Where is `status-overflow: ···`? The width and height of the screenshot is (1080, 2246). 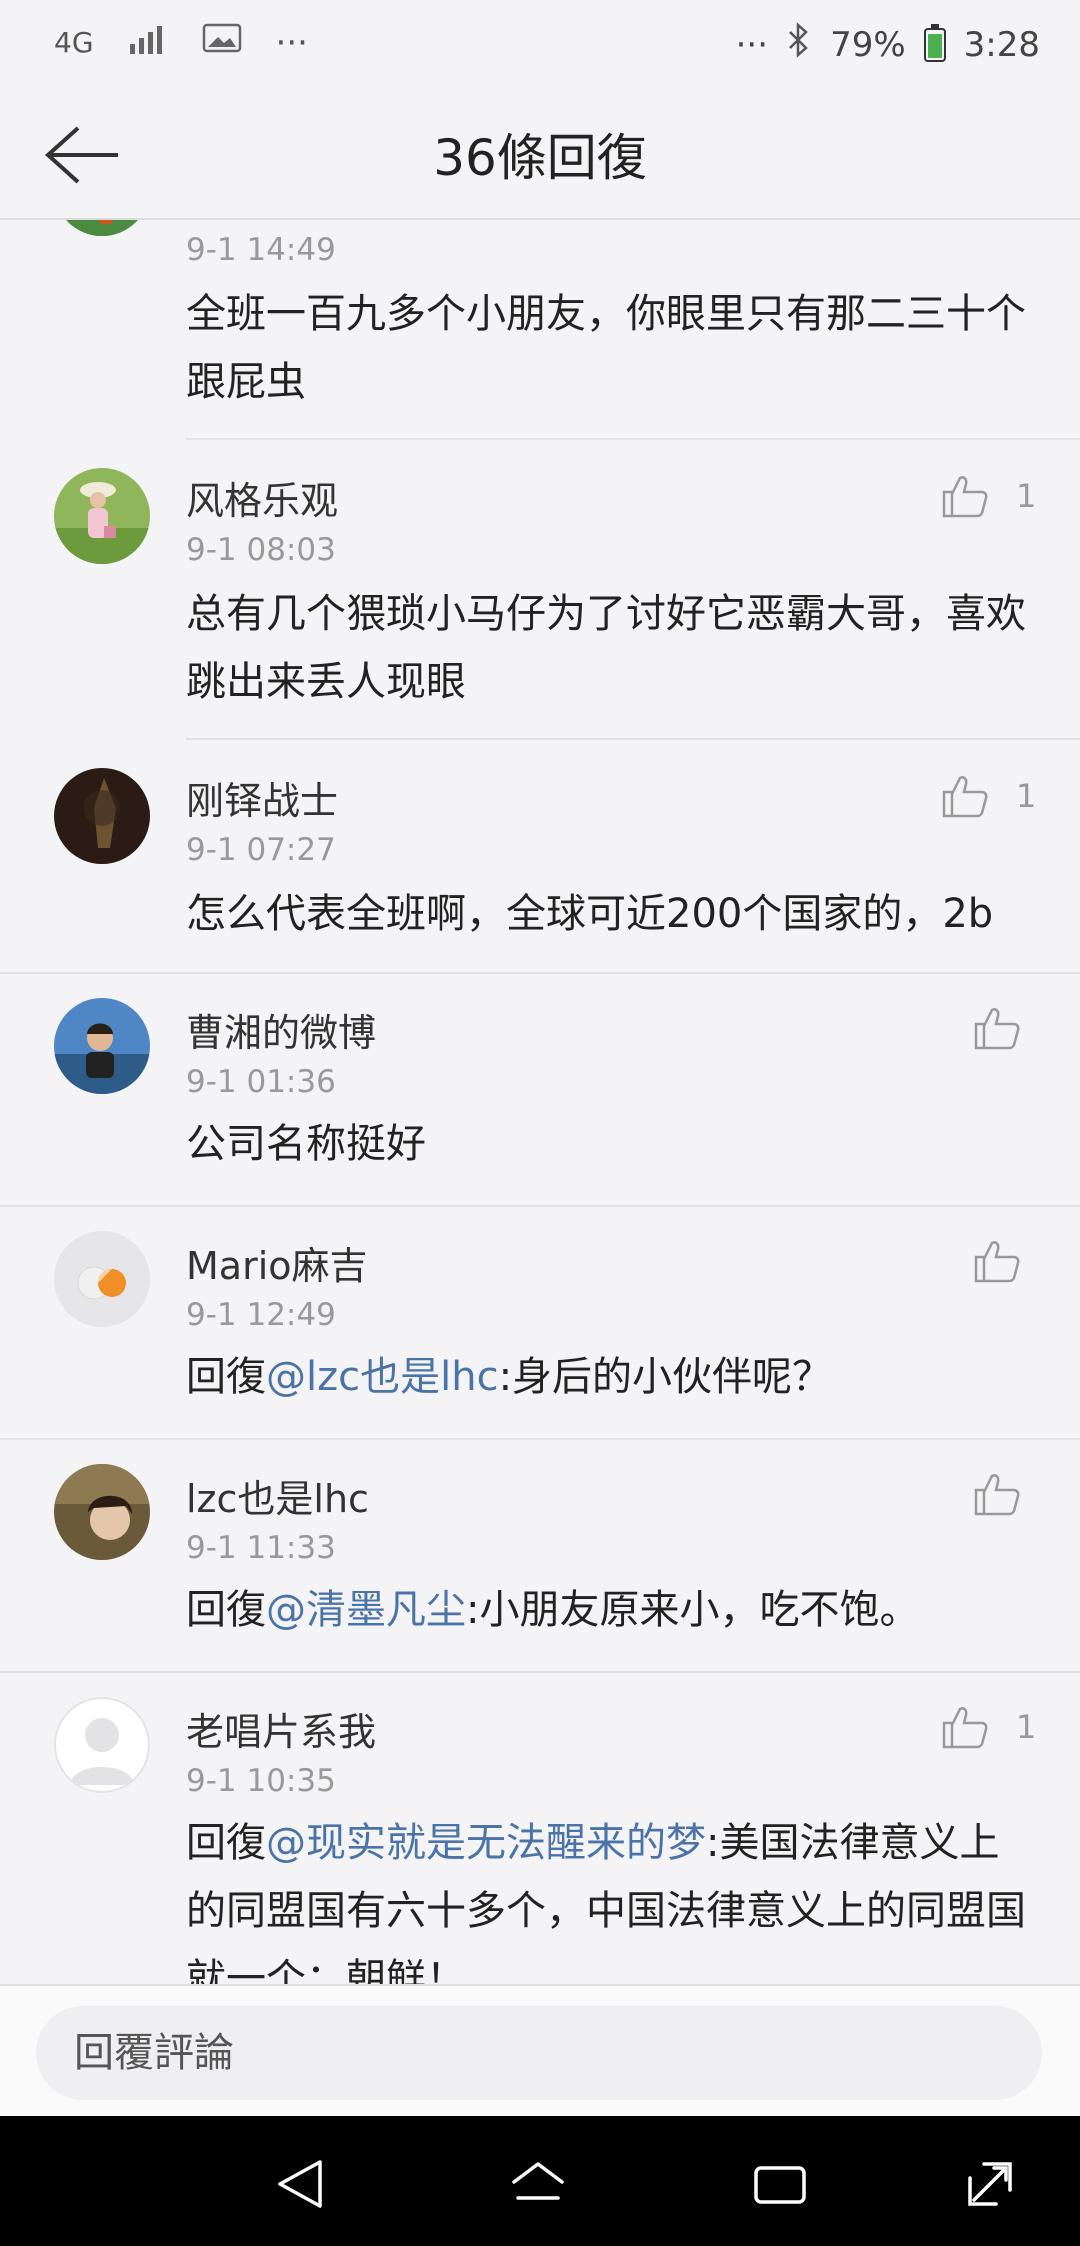
status-overflow: ··· is located at coordinates (752, 44).